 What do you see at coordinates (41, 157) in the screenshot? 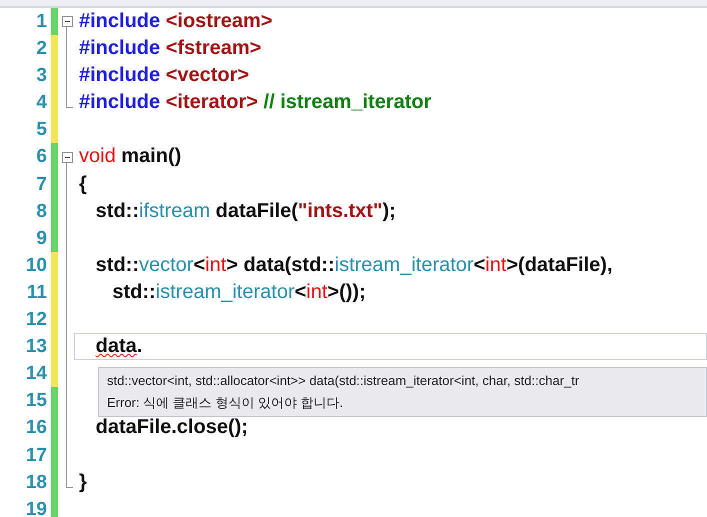
I see `line-number: 6` at bounding box center [41, 157].